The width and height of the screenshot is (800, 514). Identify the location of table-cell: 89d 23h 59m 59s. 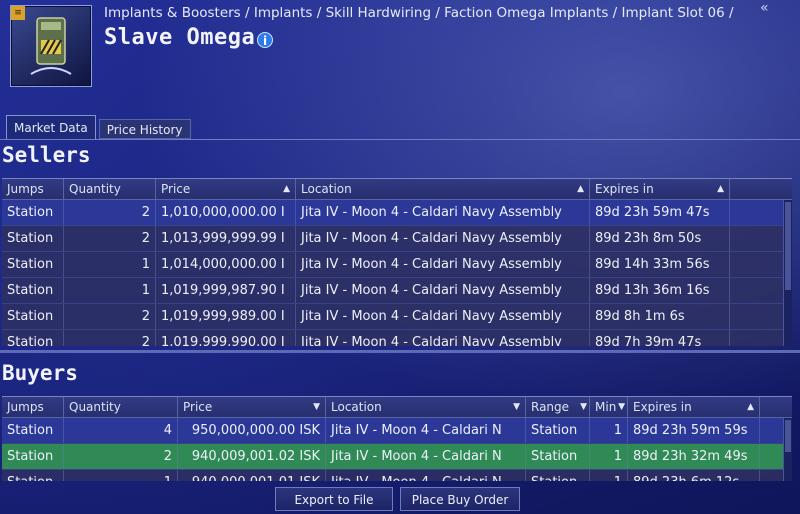
(694, 430).